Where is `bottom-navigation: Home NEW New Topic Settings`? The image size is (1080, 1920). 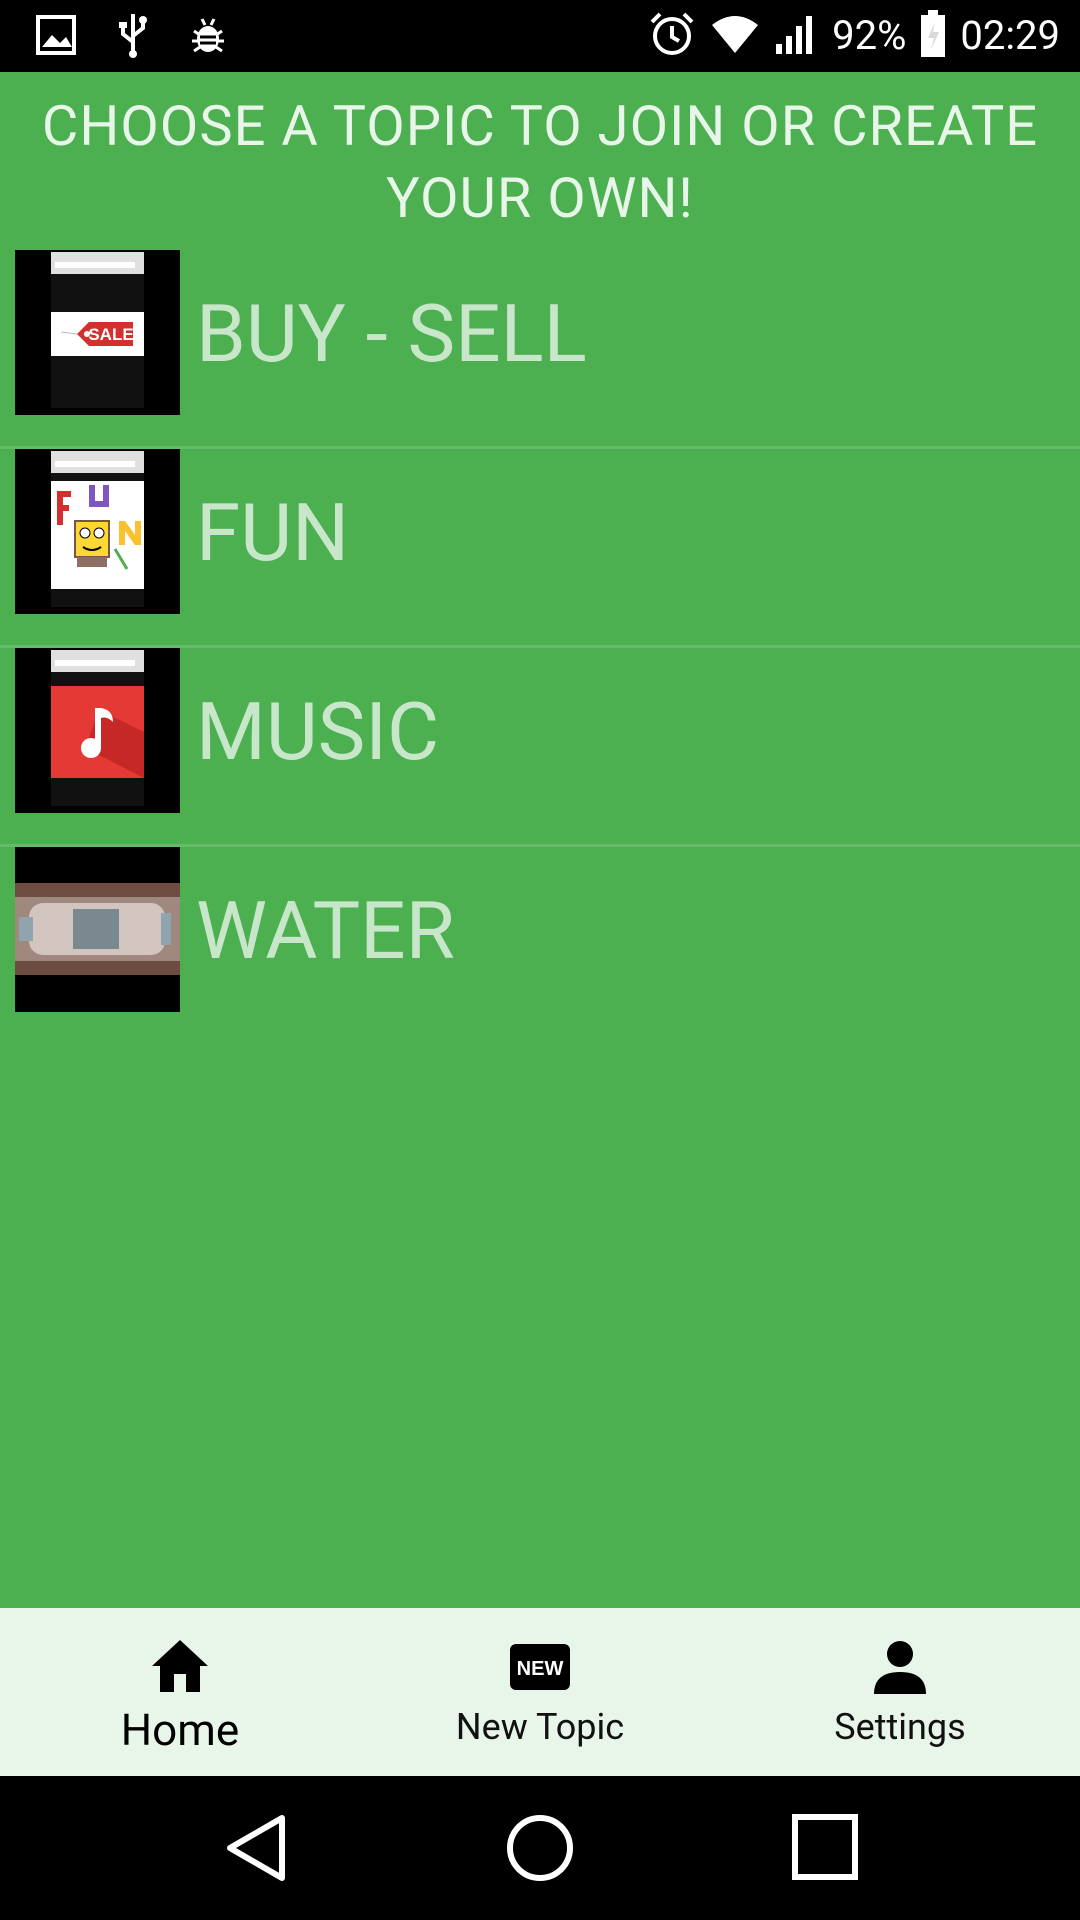 bottom-navigation: Home NEW New Topic Settings is located at coordinates (540, 1692).